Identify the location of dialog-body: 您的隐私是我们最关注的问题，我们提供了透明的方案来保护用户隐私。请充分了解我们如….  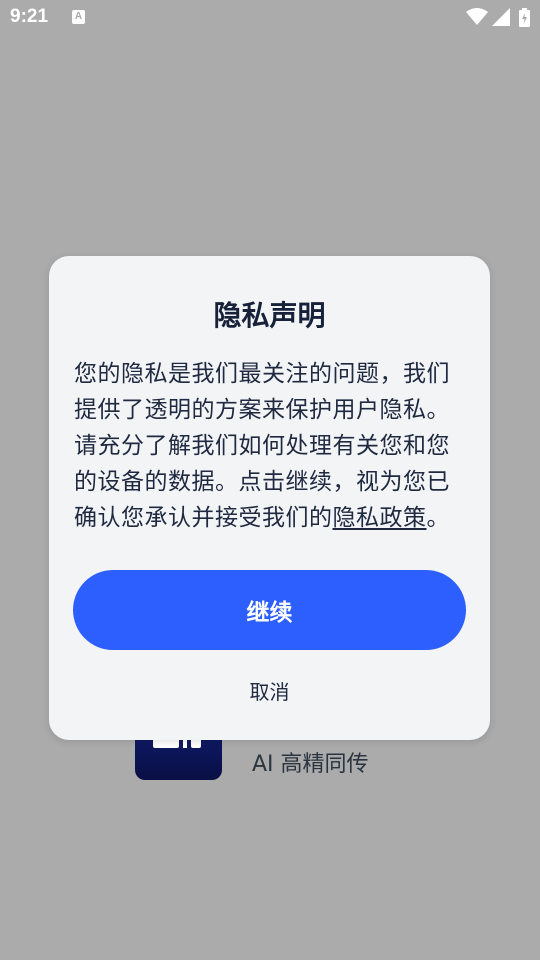
(270, 446).